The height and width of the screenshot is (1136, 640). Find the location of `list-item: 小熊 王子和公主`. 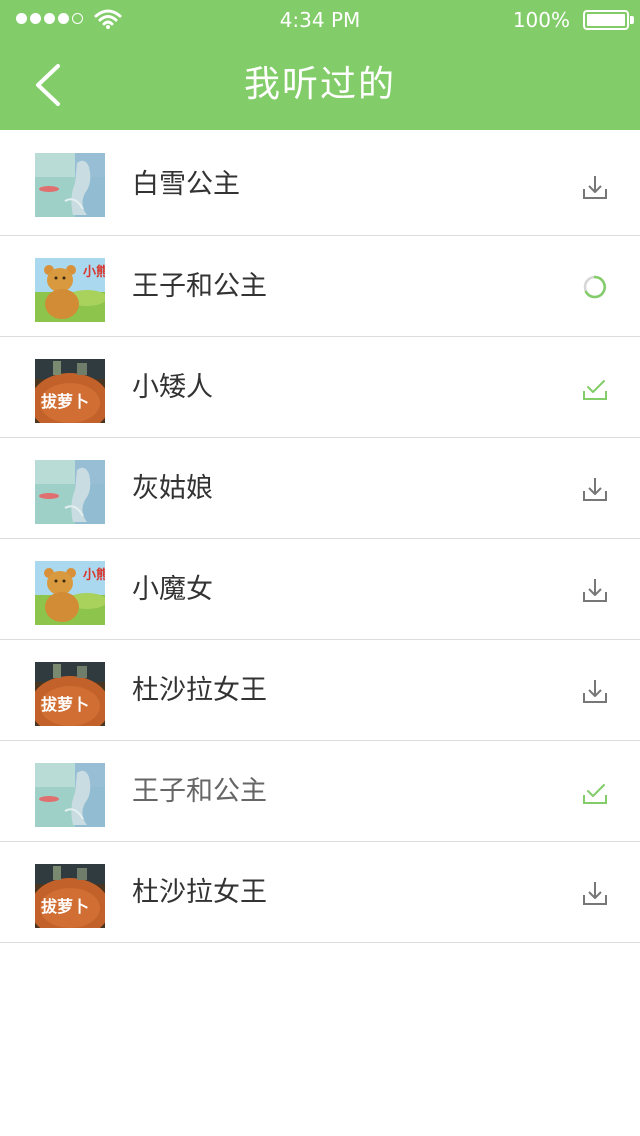

list-item: 小熊 王子和公主 is located at coordinates (320, 286).